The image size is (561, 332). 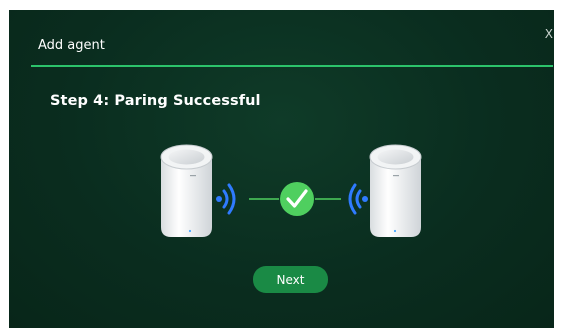 I want to click on pairing-illustration, so click(x=291, y=190).